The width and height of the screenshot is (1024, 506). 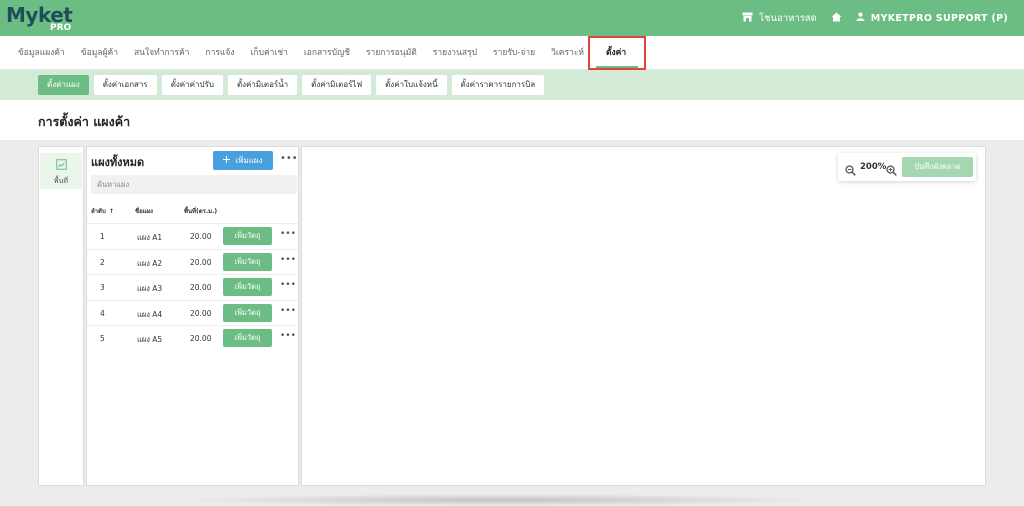 I want to click on tab-interested: สนใจทำการค้า, so click(x=161, y=53).